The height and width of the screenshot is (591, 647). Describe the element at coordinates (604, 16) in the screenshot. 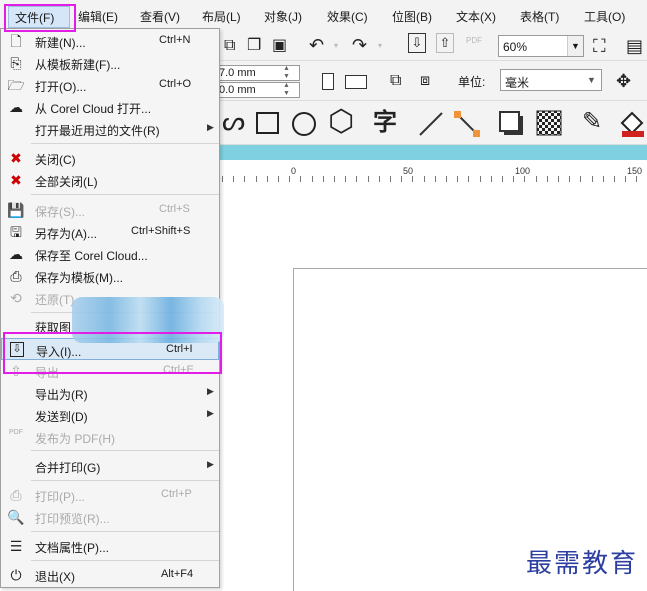

I see `menu-tools: 工具(O)` at that location.